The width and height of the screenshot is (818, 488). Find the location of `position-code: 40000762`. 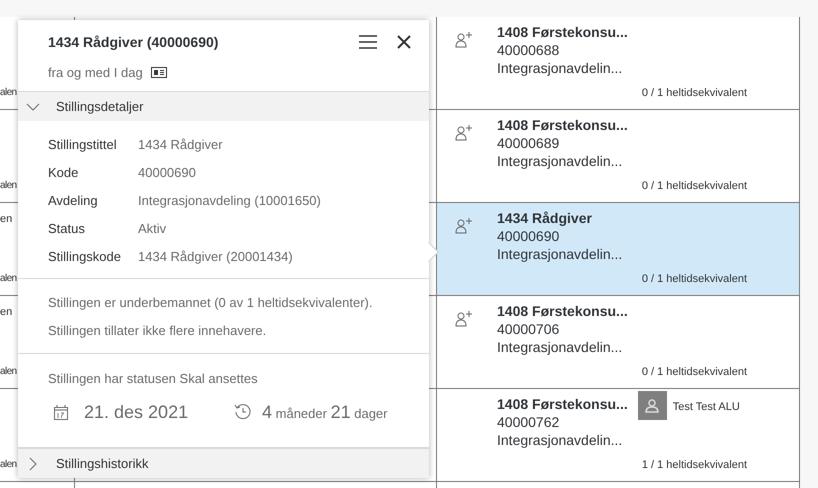

position-code: 40000762 is located at coordinates (528, 422).